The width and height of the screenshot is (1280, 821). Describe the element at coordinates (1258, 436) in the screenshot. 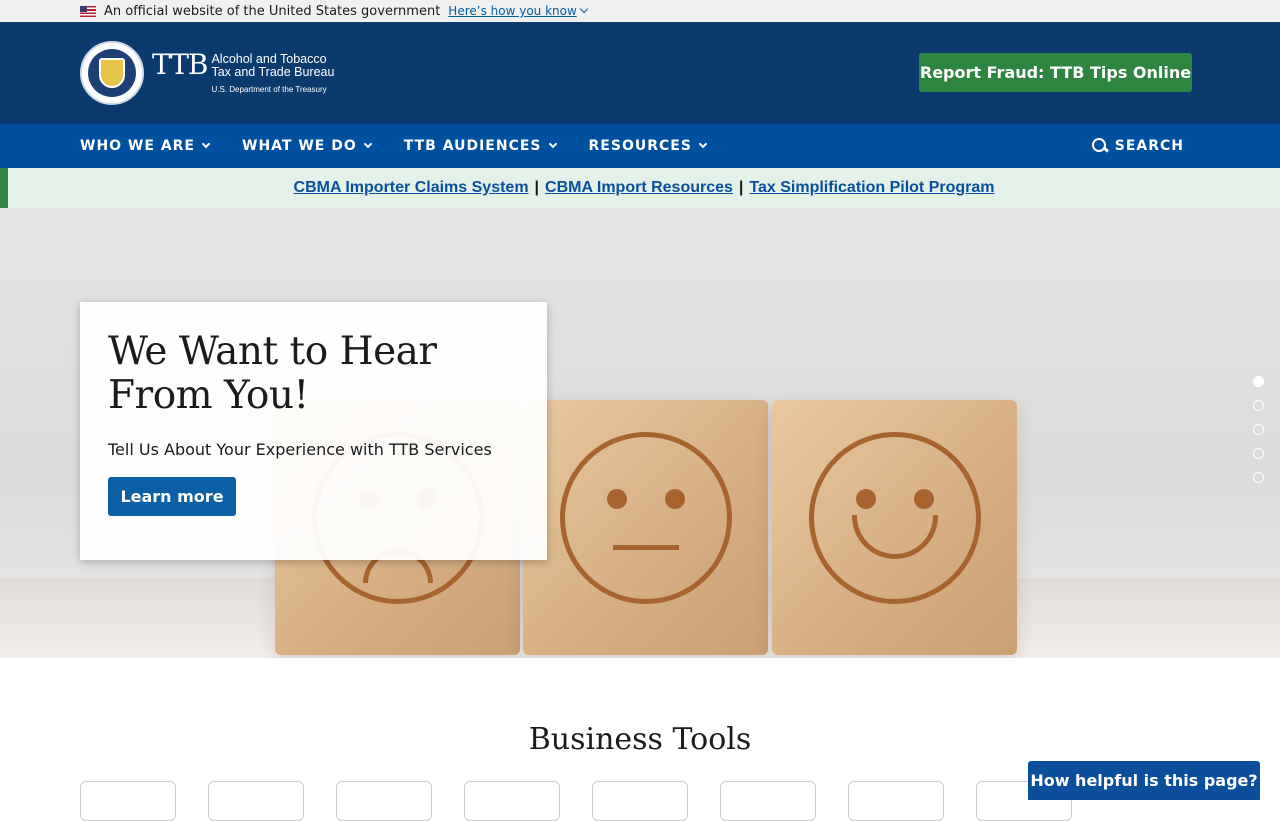

I see `carousel-dots` at that location.